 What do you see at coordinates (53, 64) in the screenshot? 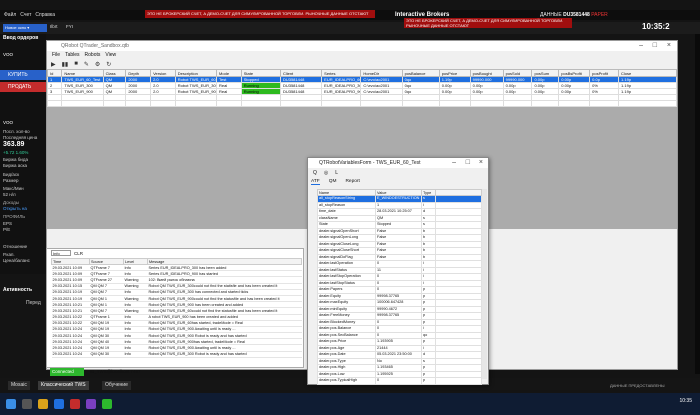
I see `start-robot-icon: ▶` at bounding box center [53, 64].